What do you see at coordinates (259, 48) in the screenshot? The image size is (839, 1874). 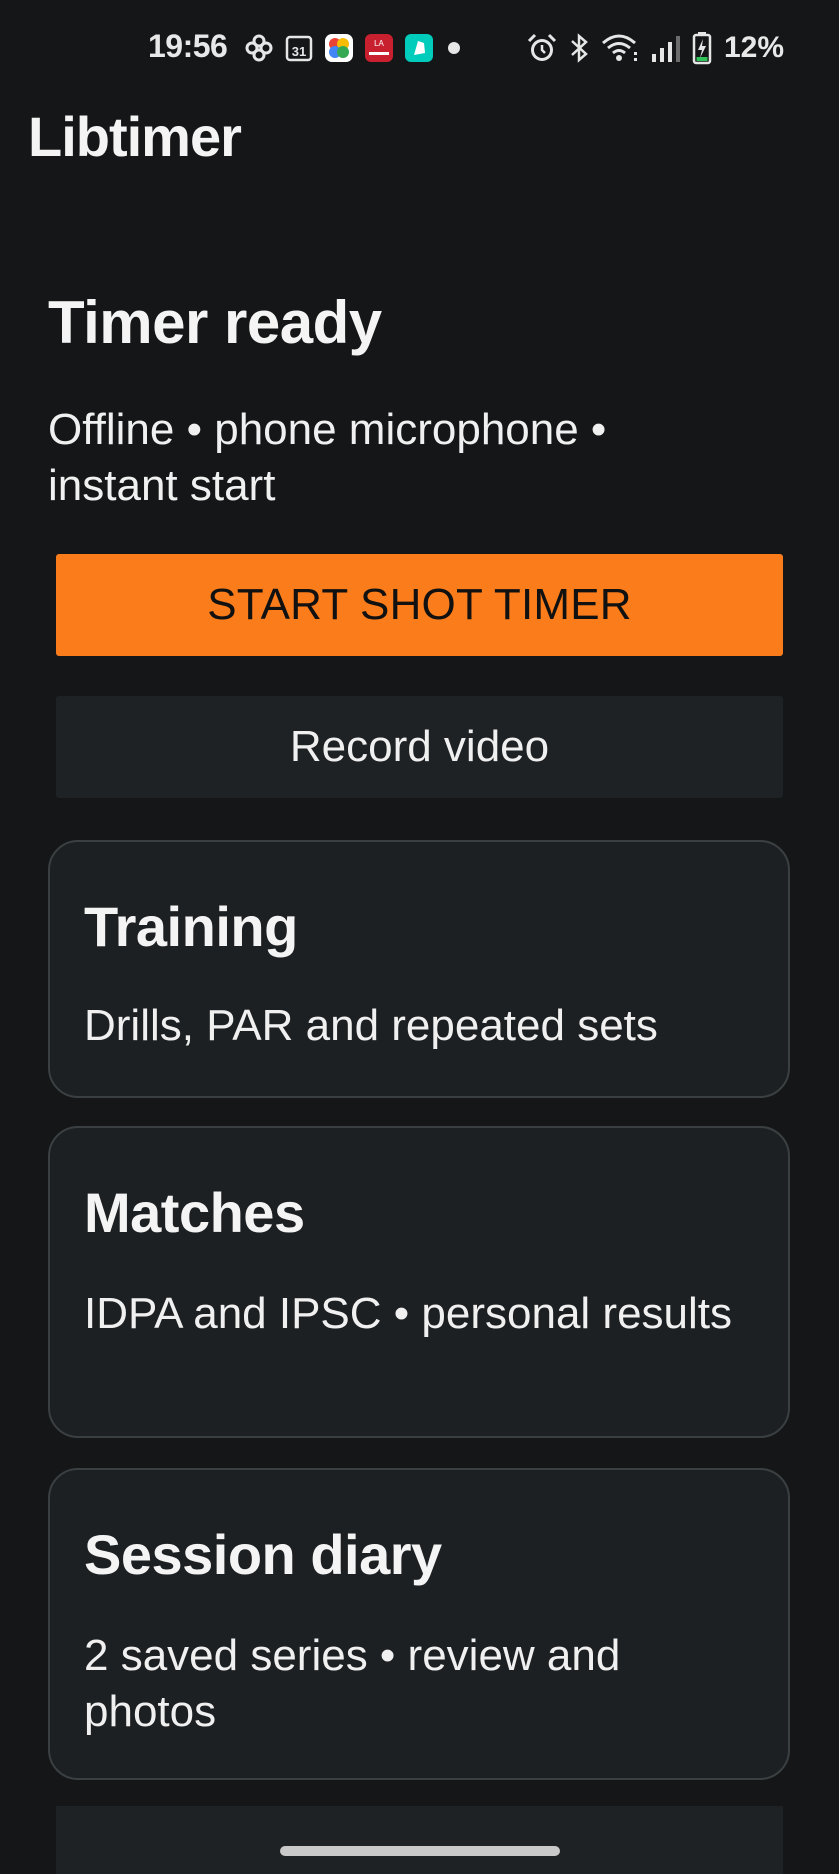 I see `pinwheel-icon` at bounding box center [259, 48].